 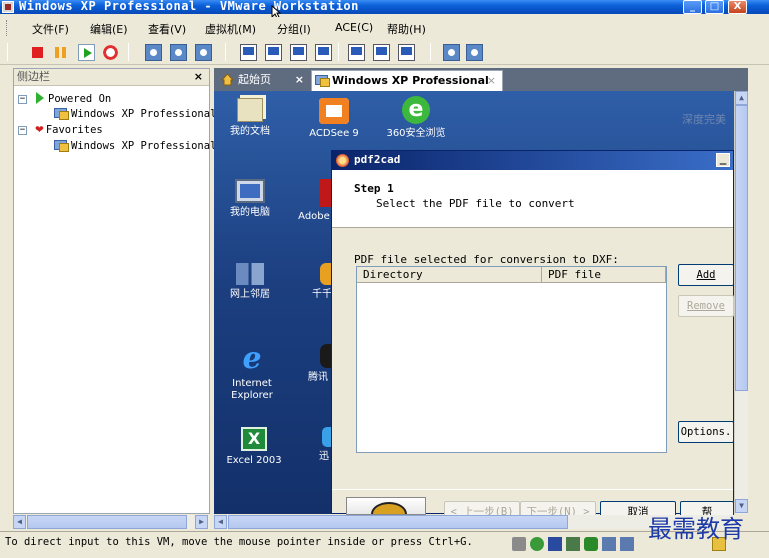 What do you see at coordinates (532, 199) in the screenshot?
I see `step-header: Step 1 Select the PDF file to convert` at bounding box center [532, 199].